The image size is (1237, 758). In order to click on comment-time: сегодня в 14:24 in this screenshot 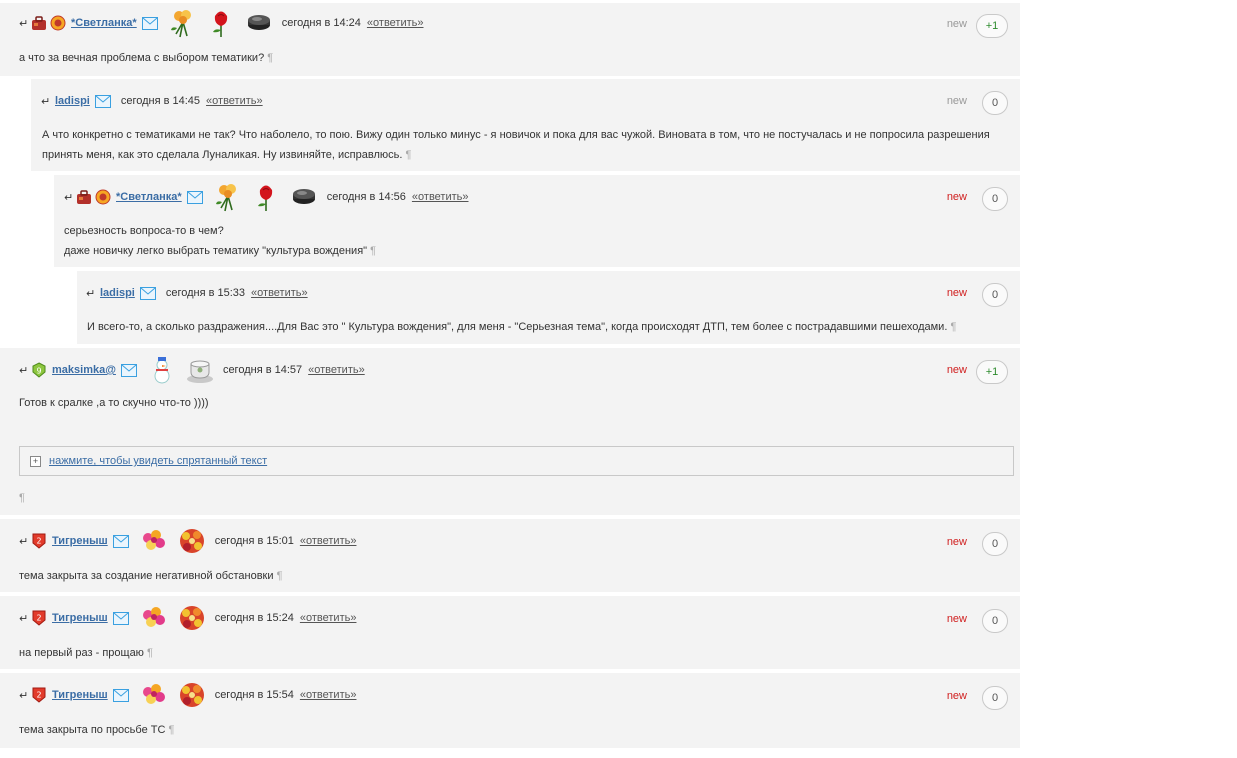, I will do `click(321, 23)`.